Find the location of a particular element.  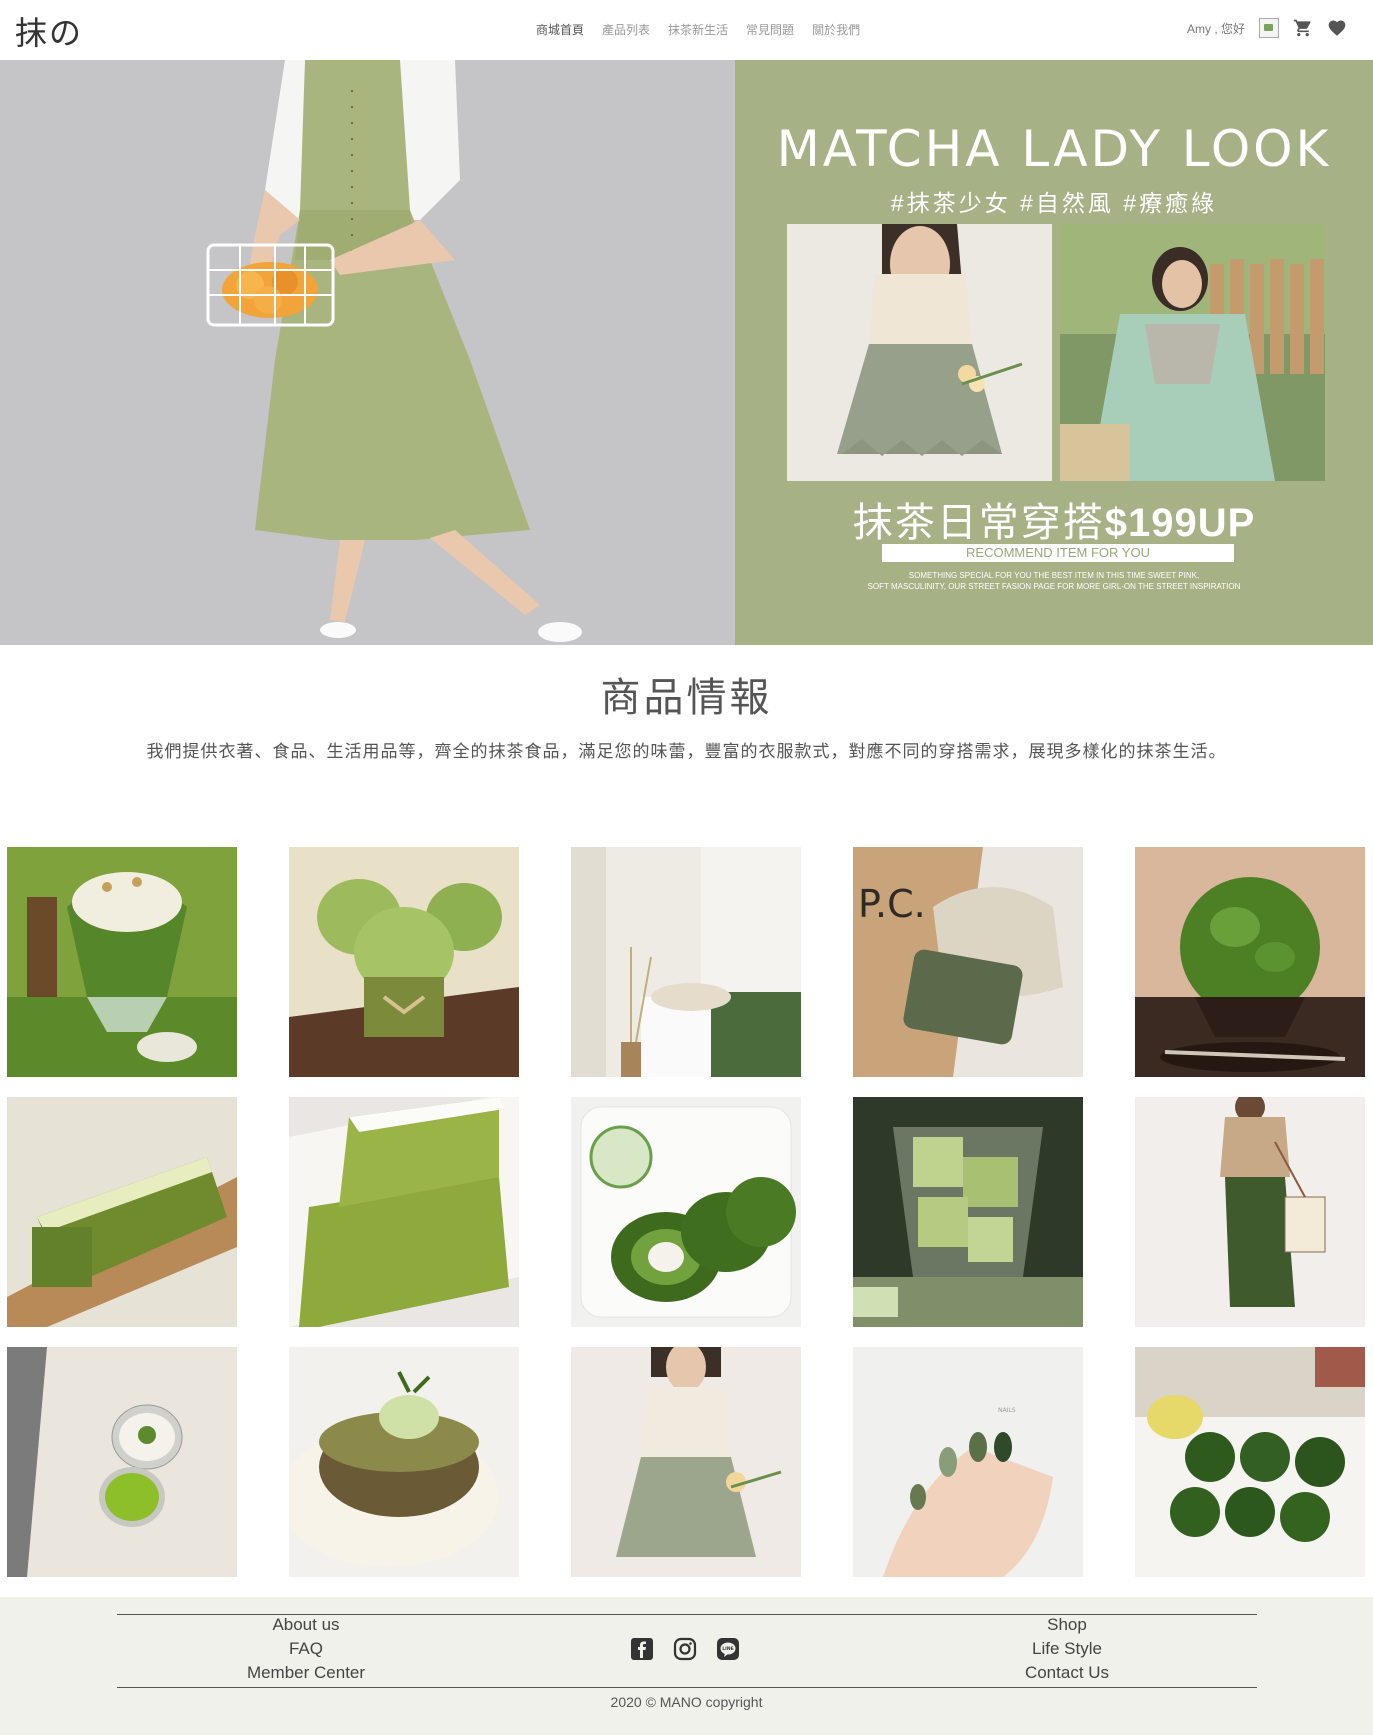

hero-promo-label: 抹茶日常穿搭 is located at coordinates (978, 523).